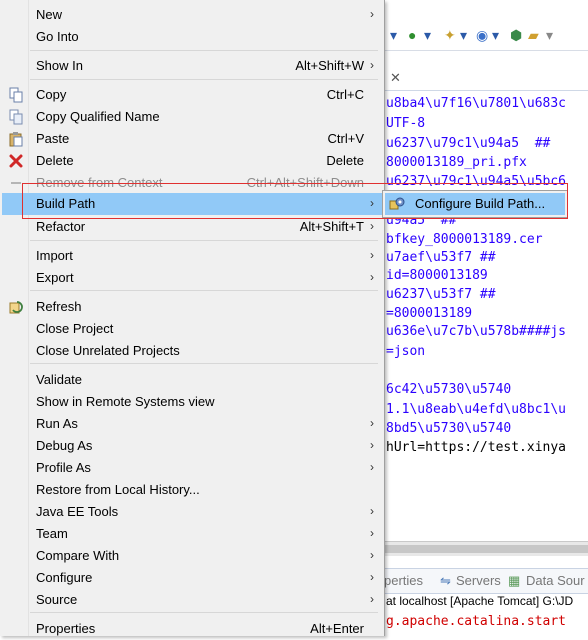  What do you see at coordinates (54, 255) in the screenshot?
I see `menu-item-label: Import` at bounding box center [54, 255].